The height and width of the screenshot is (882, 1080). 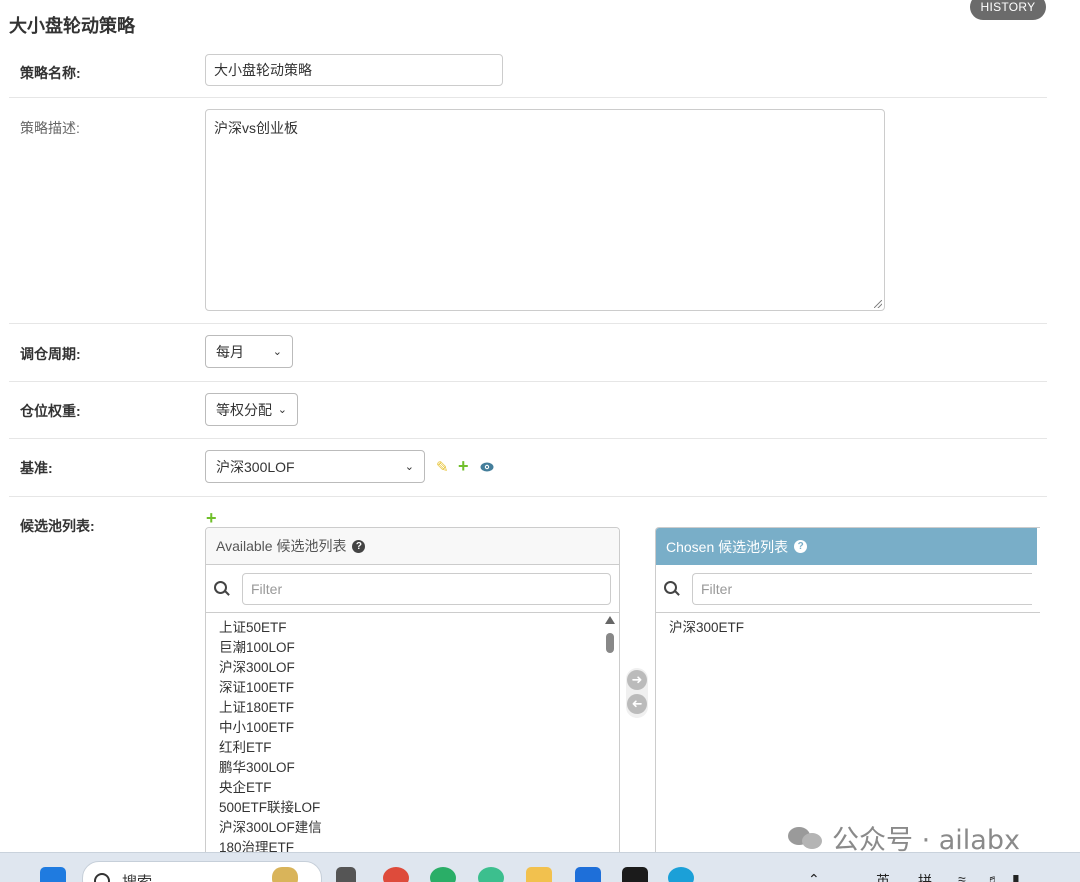 I want to click on task-view-icon, so click(x=346, y=874).